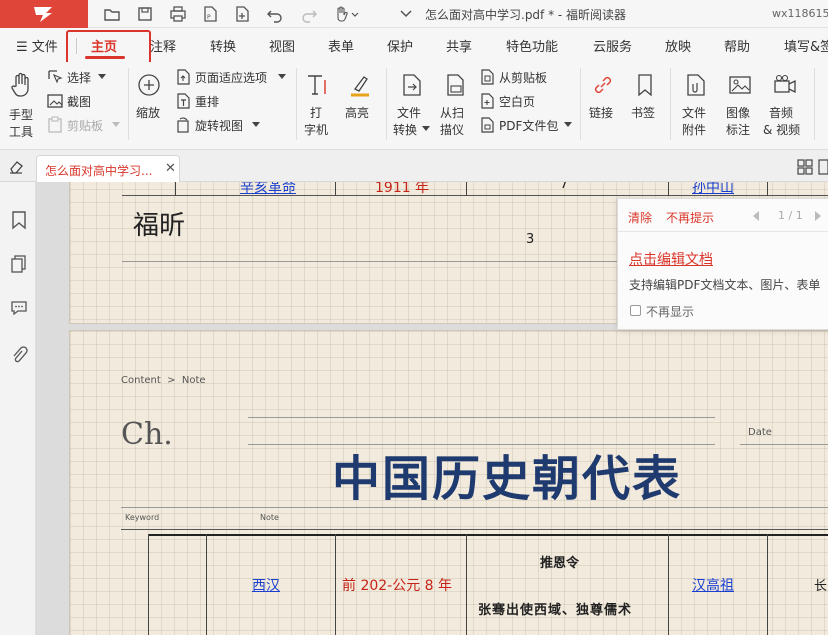  Describe the element at coordinates (242, 14) in the screenshot. I see `new-document-icon` at that location.